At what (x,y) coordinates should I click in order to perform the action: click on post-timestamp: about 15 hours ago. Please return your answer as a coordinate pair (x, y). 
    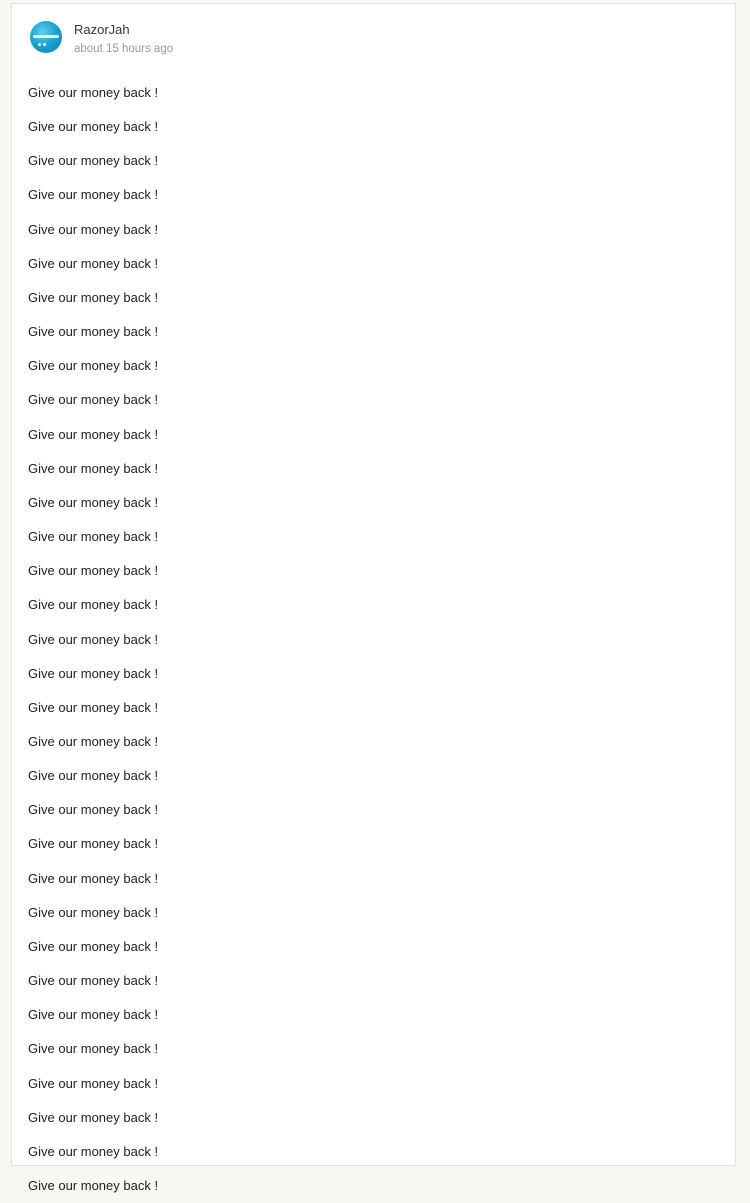
    Looking at the image, I should click on (124, 49).